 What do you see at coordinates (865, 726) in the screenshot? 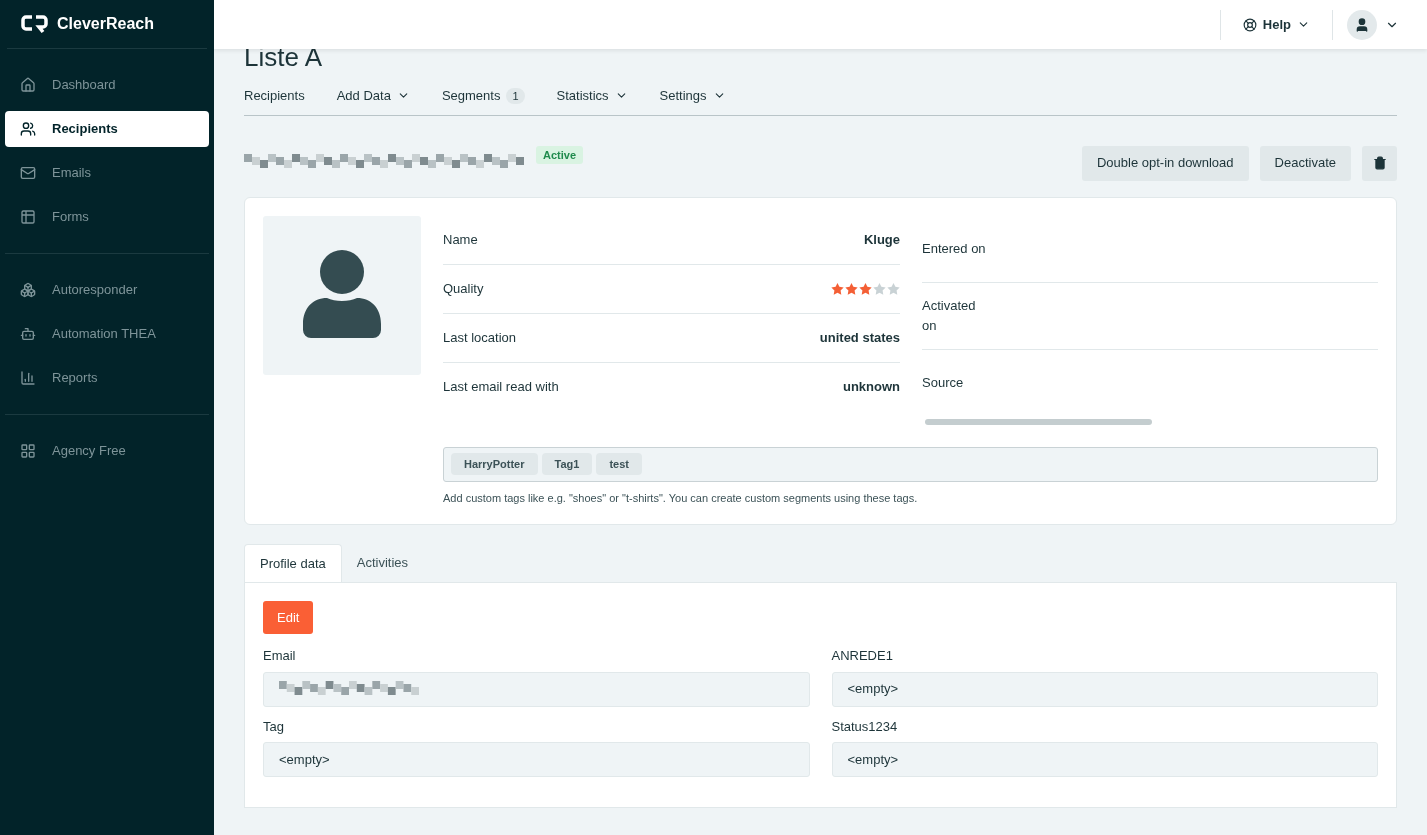
I see `field-label: Status1234` at bounding box center [865, 726].